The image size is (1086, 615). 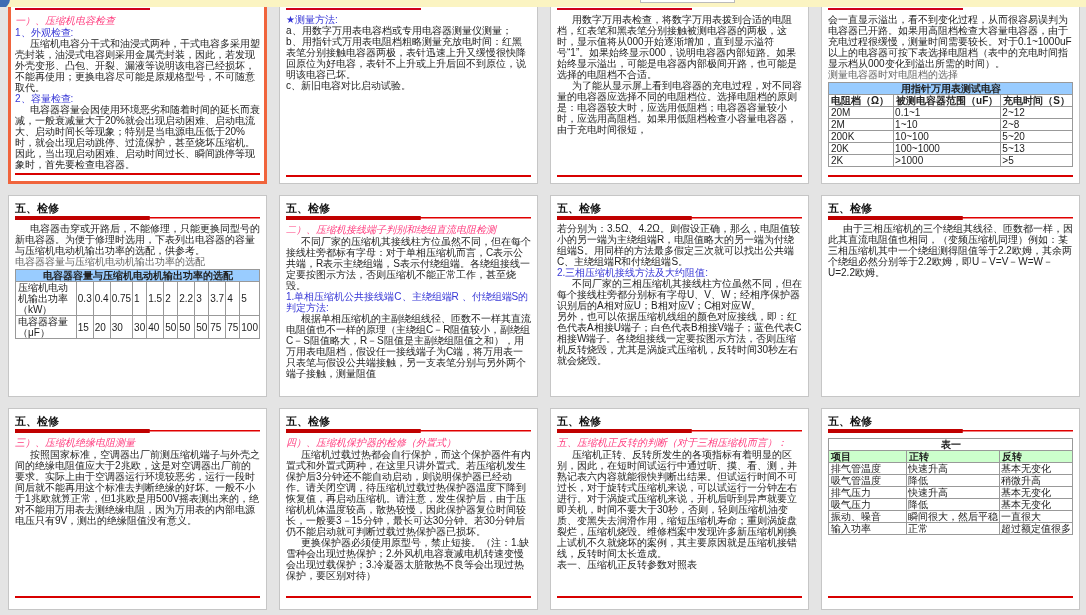 What do you see at coordinates (408, 263) in the screenshot?
I see `paragraph: 不同厂家的压缩机其接线柱方位虽然不同，但在每个接线柱旁都标有字母：对于单相压缩机而言，C表示公共端，R表示主绕组端，S表示付绕组端。各绕组接线一定要按图示方法，否则压缩机不能正常工作，甚至烧毁。` at bounding box center [408, 263].